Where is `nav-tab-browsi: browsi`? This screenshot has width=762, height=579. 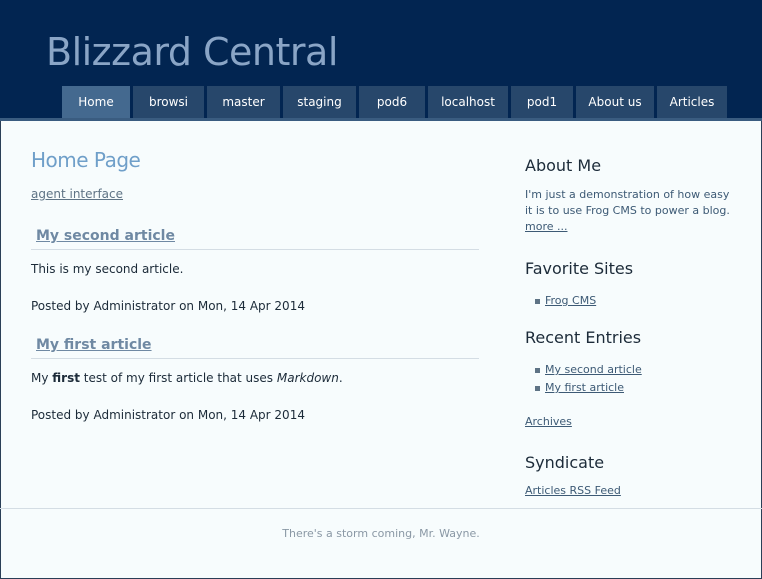
nav-tab-browsi: browsi is located at coordinates (168, 102).